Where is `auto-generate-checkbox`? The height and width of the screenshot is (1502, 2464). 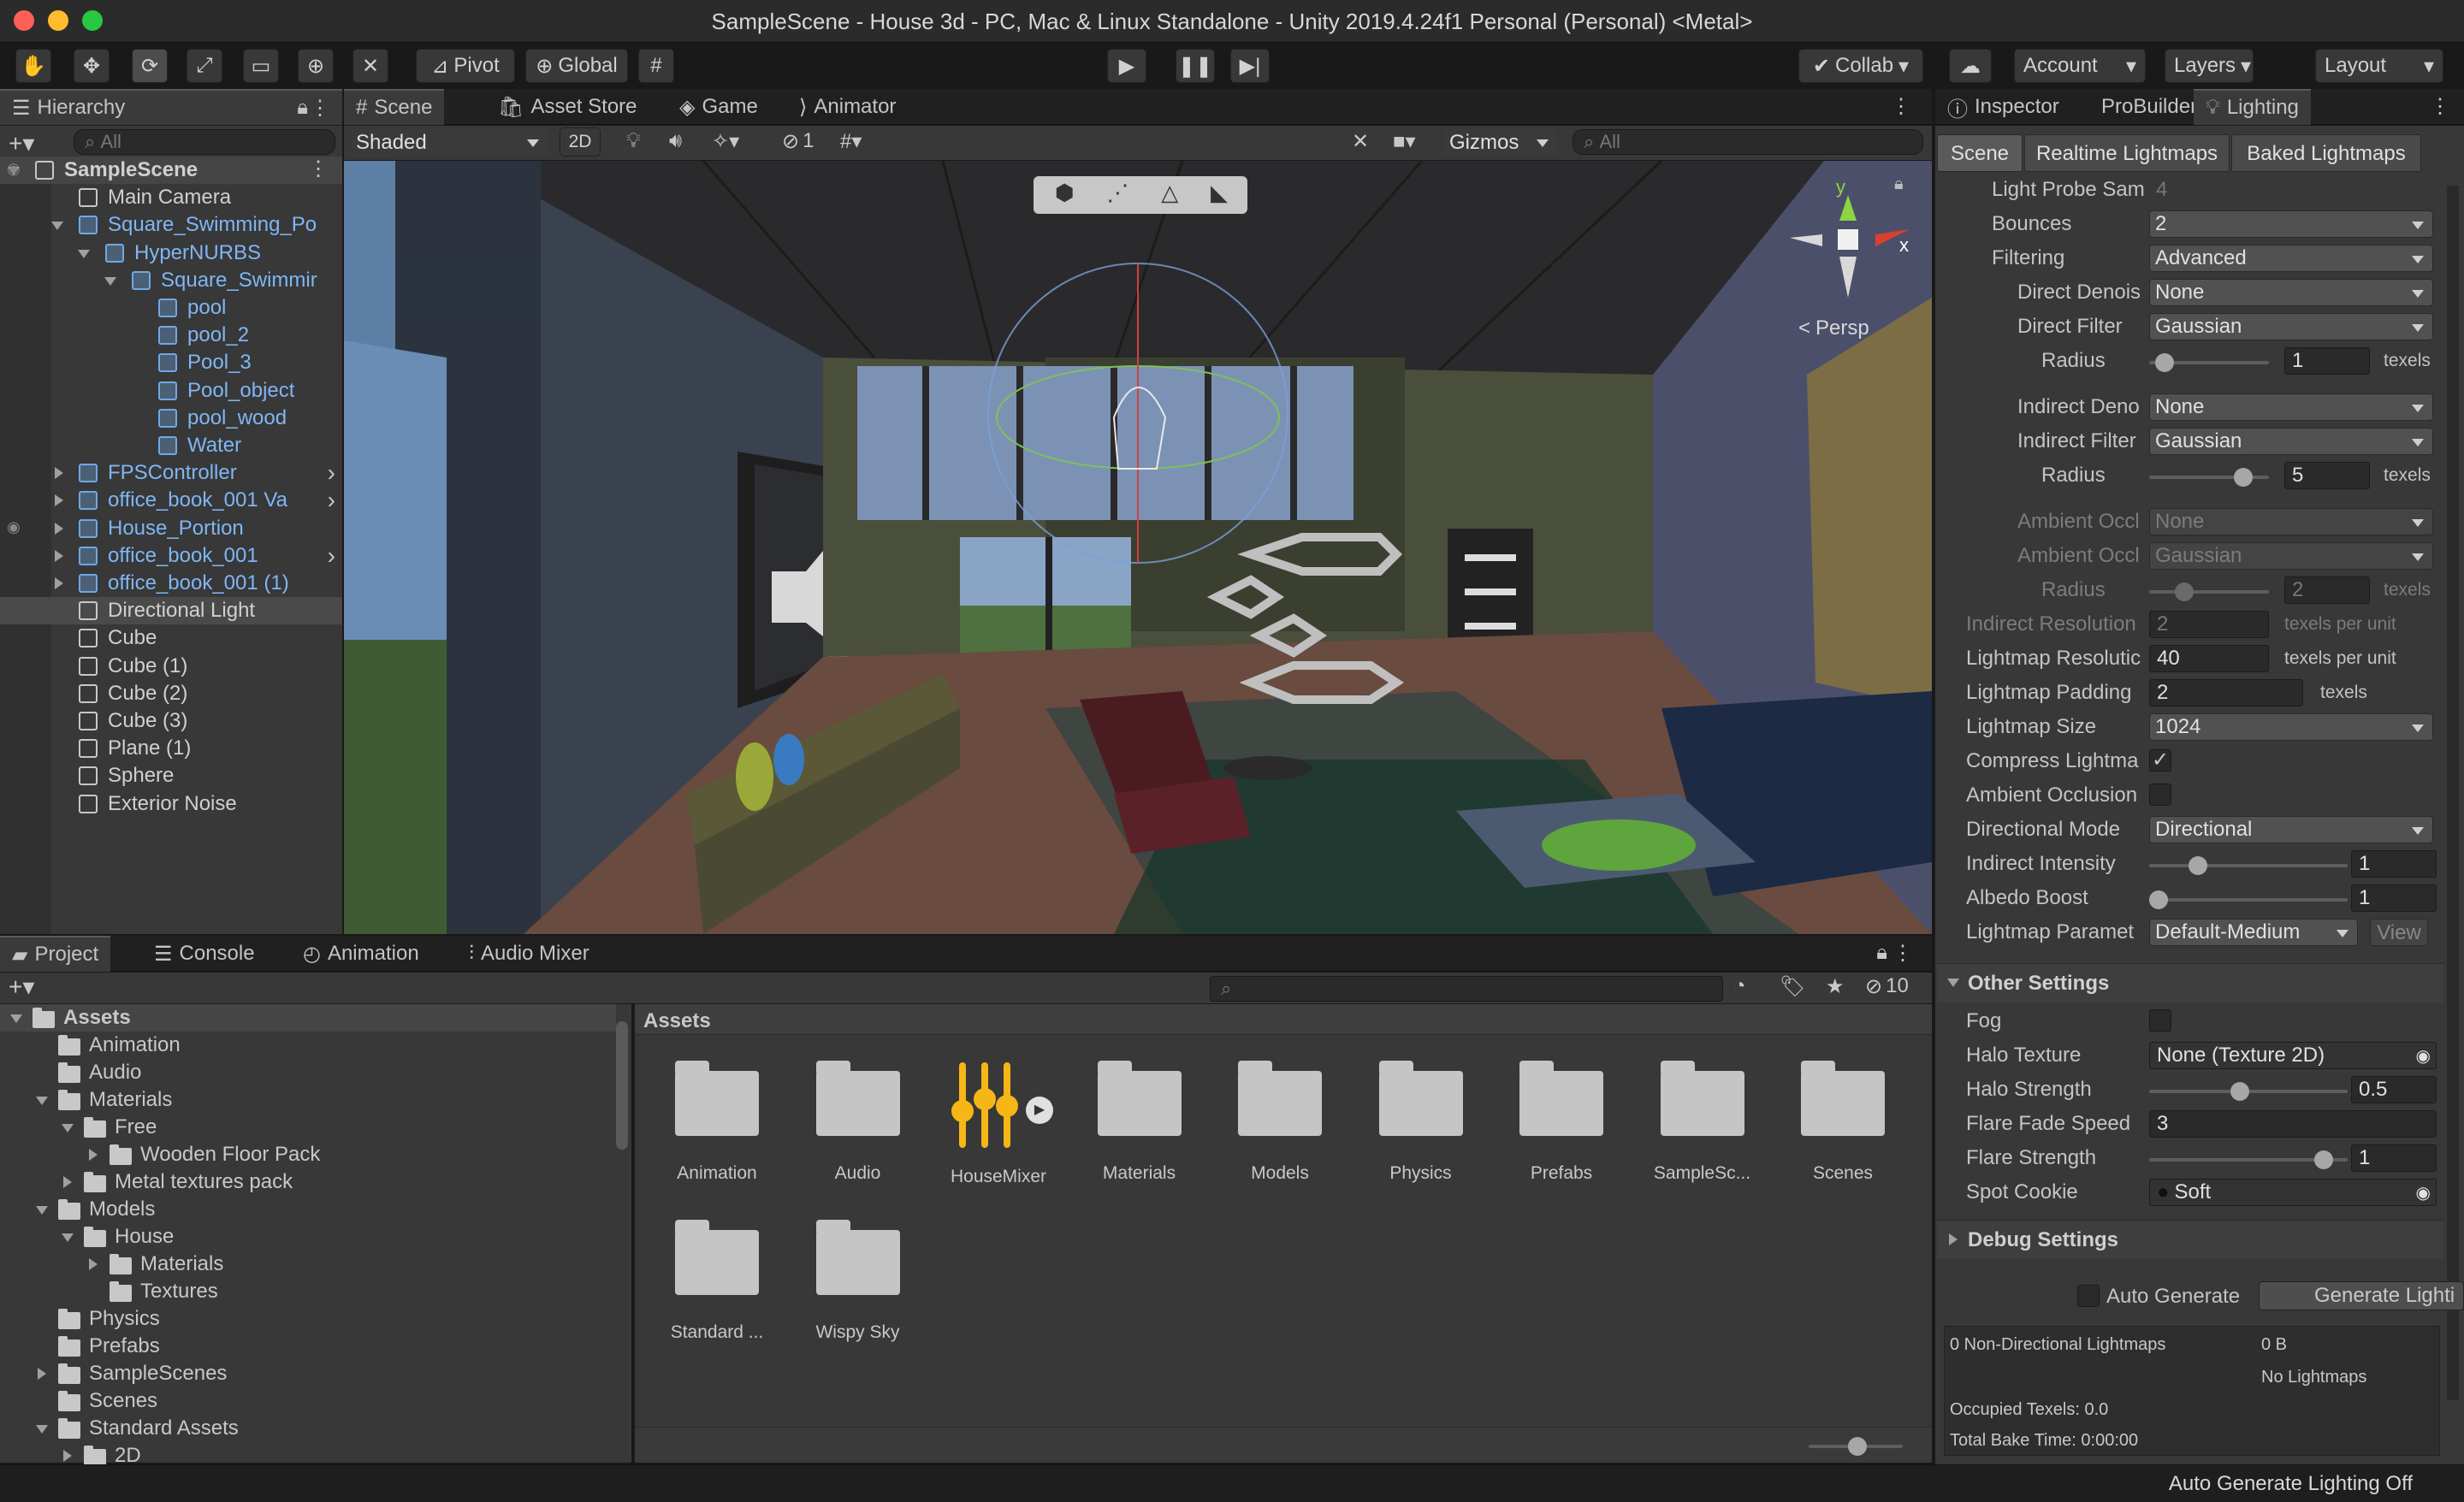
auto-generate-checkbox is located at coordinates (2088, 1296).